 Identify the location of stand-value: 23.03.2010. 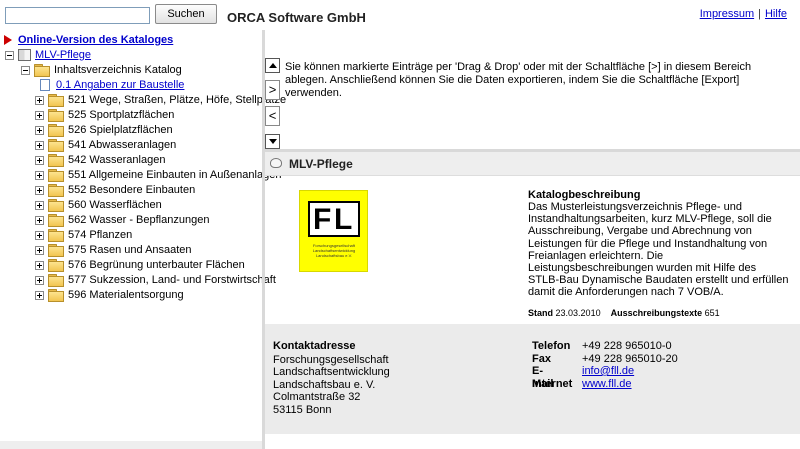
(578, 313).